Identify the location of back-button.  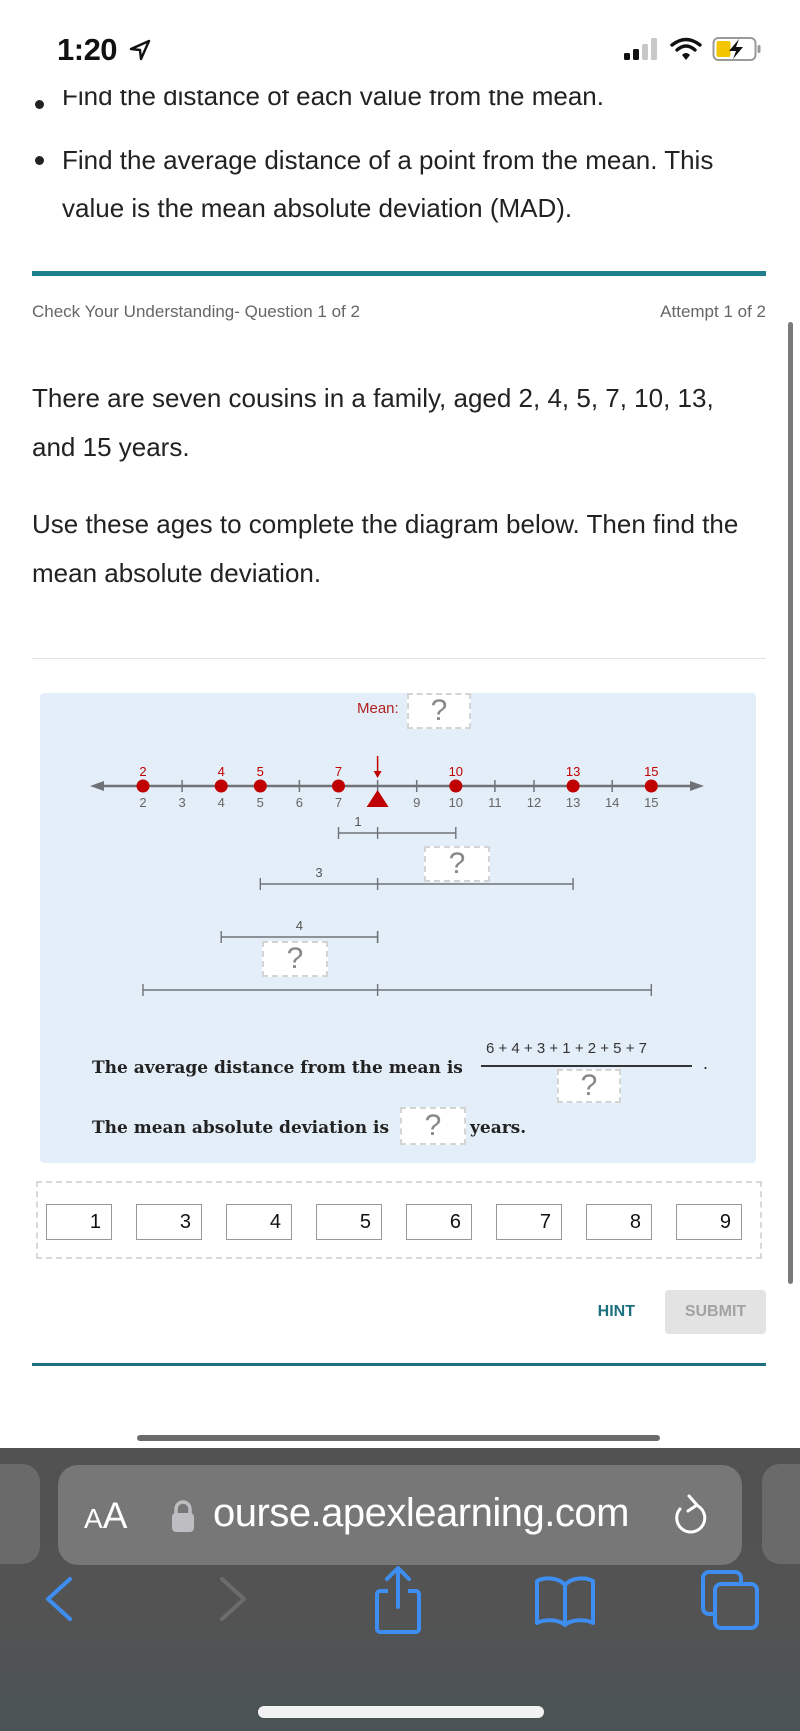
(59, 1601).